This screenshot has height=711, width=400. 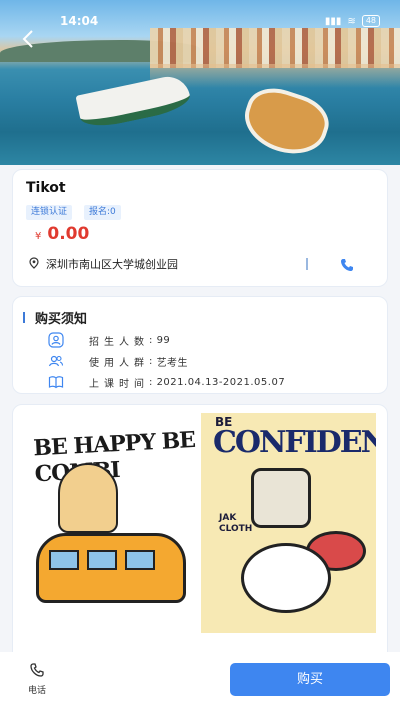 I want to click on info-row-schedule: 上课时间: 2021.04.13-2021.05.07, so click(x=166, y=382).